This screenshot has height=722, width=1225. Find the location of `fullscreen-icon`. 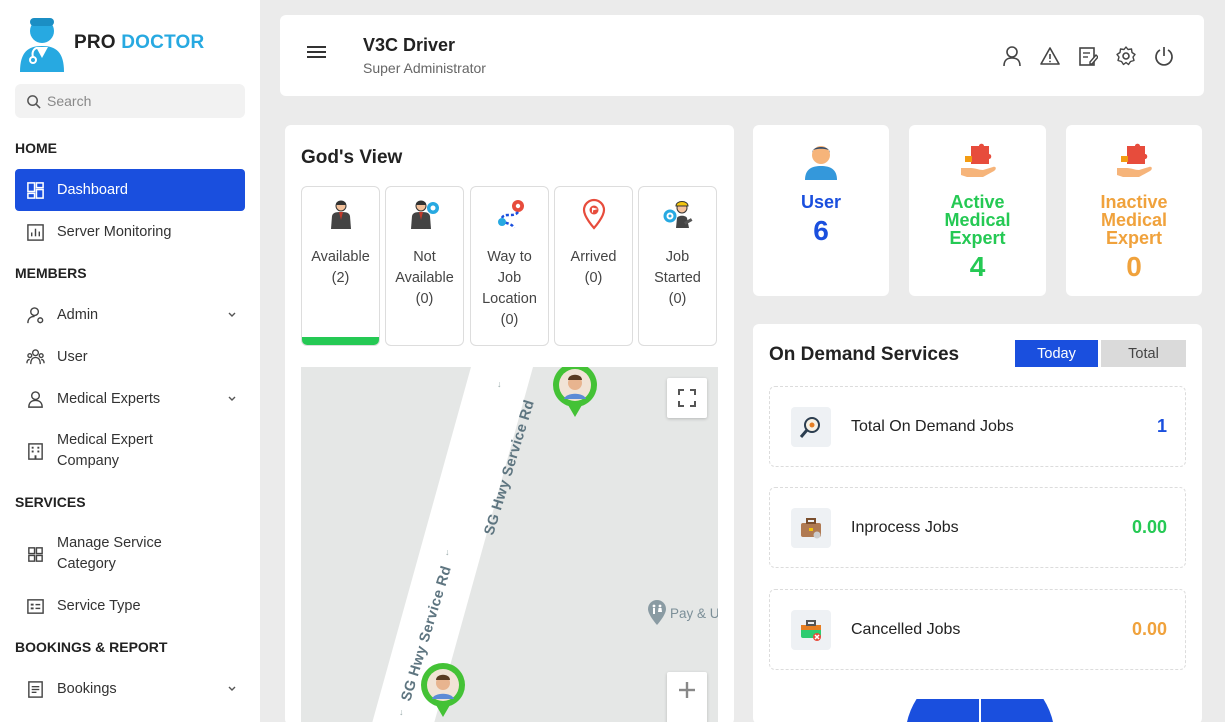

fullscreen-icon is located at coordinates (687, 398).